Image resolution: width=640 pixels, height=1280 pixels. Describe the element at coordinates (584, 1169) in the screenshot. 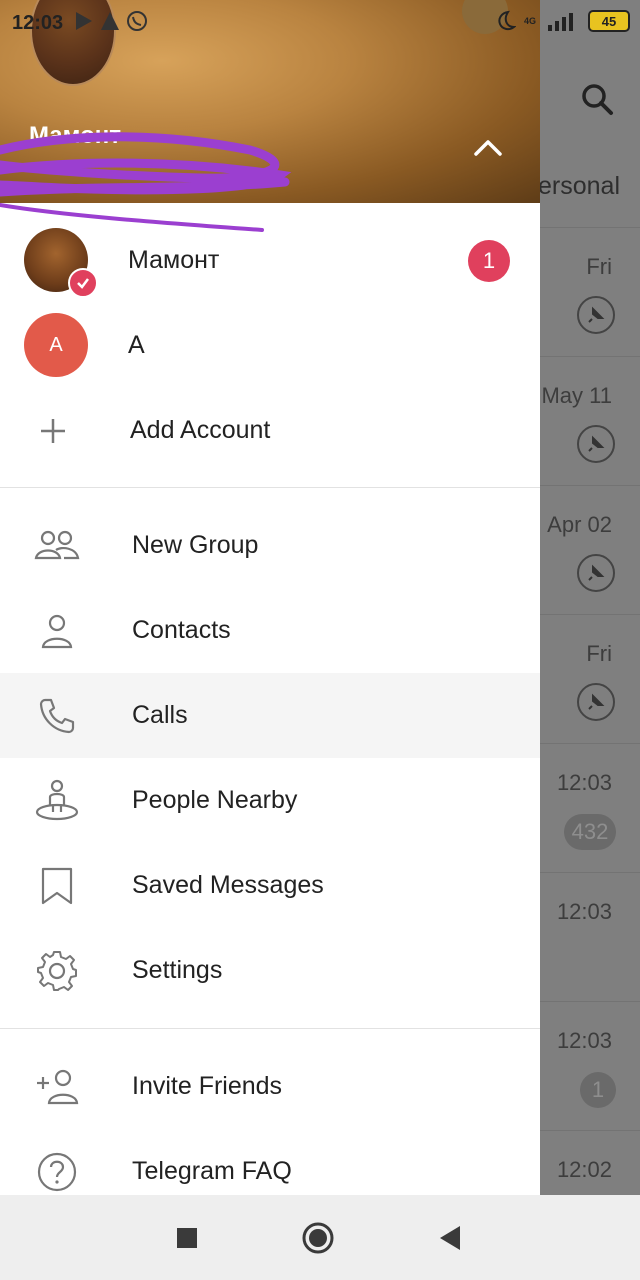

I see `chat-date: 12:02` at that location.